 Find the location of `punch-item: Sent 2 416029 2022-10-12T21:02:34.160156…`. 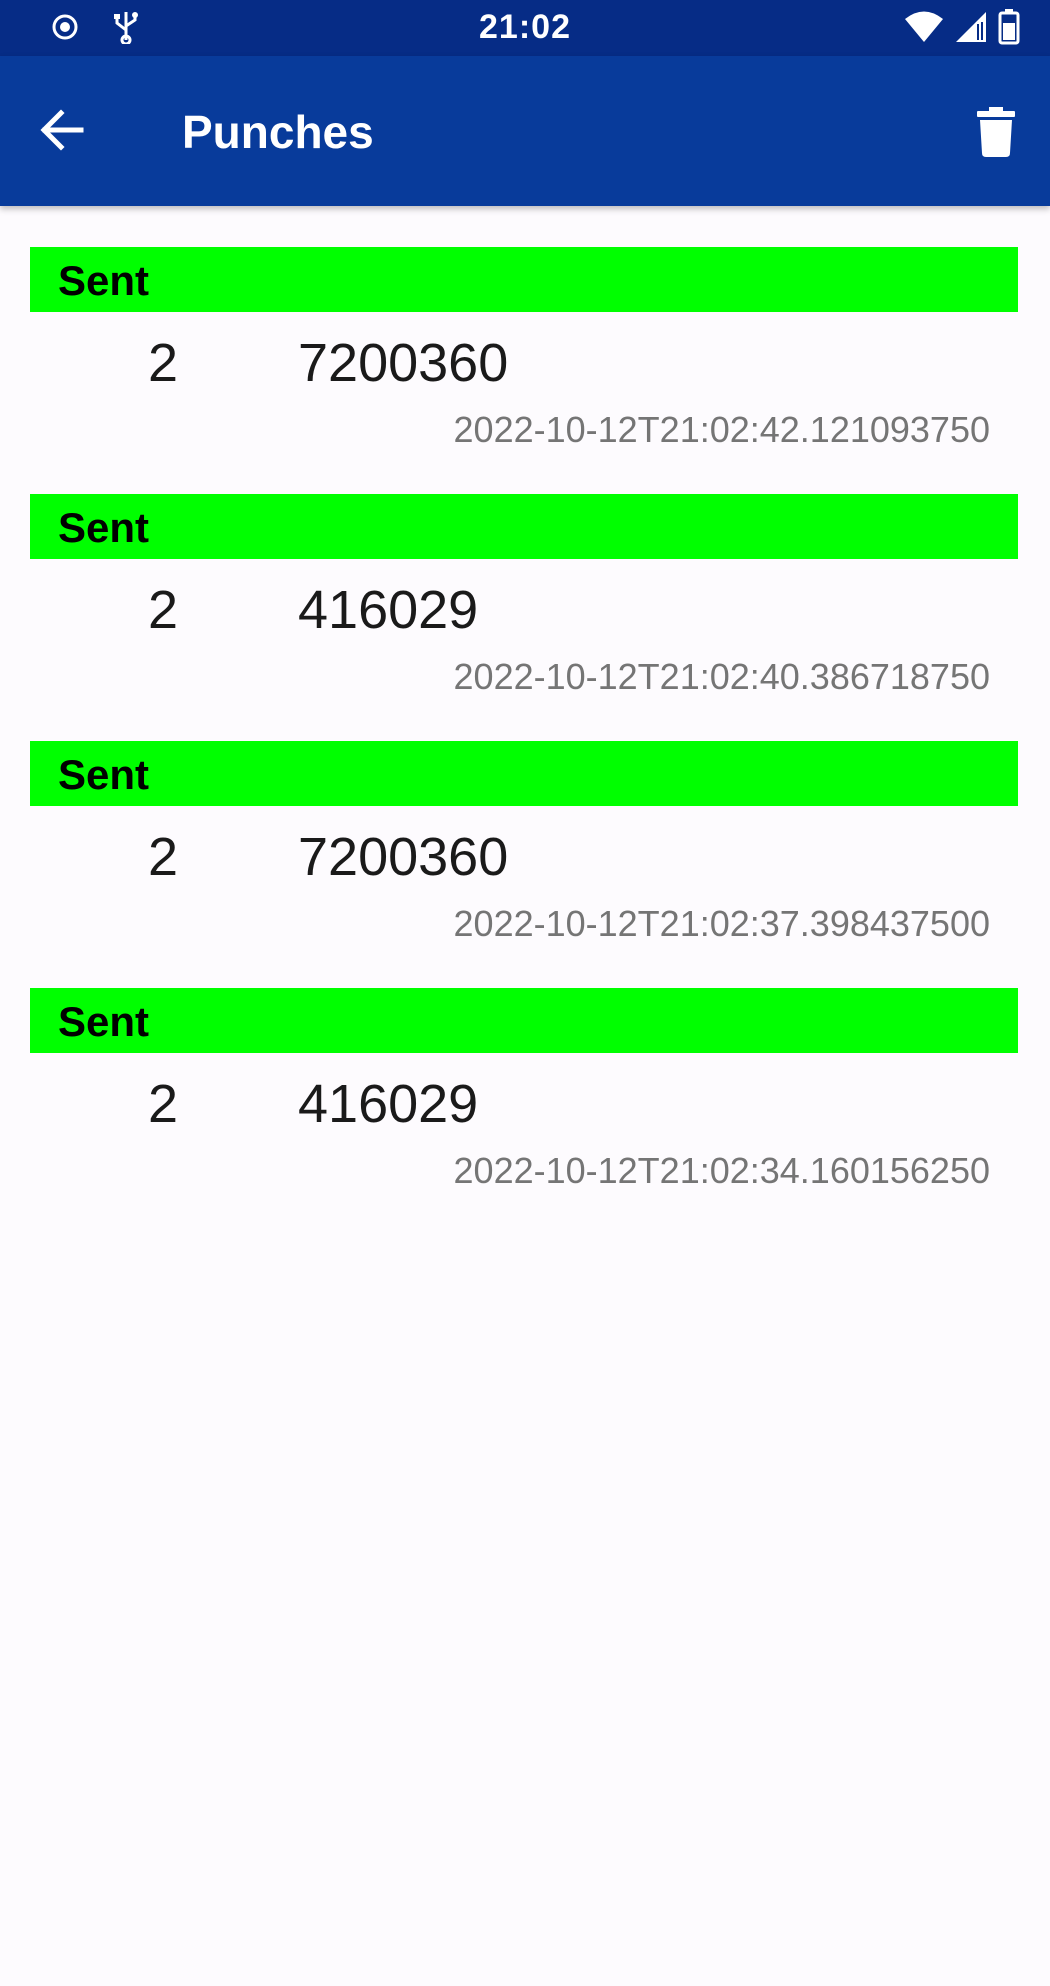

punch-item: Sent 2 416029 2022-10-12T21:02:34.160156… is located at coordinates (524, 1111).